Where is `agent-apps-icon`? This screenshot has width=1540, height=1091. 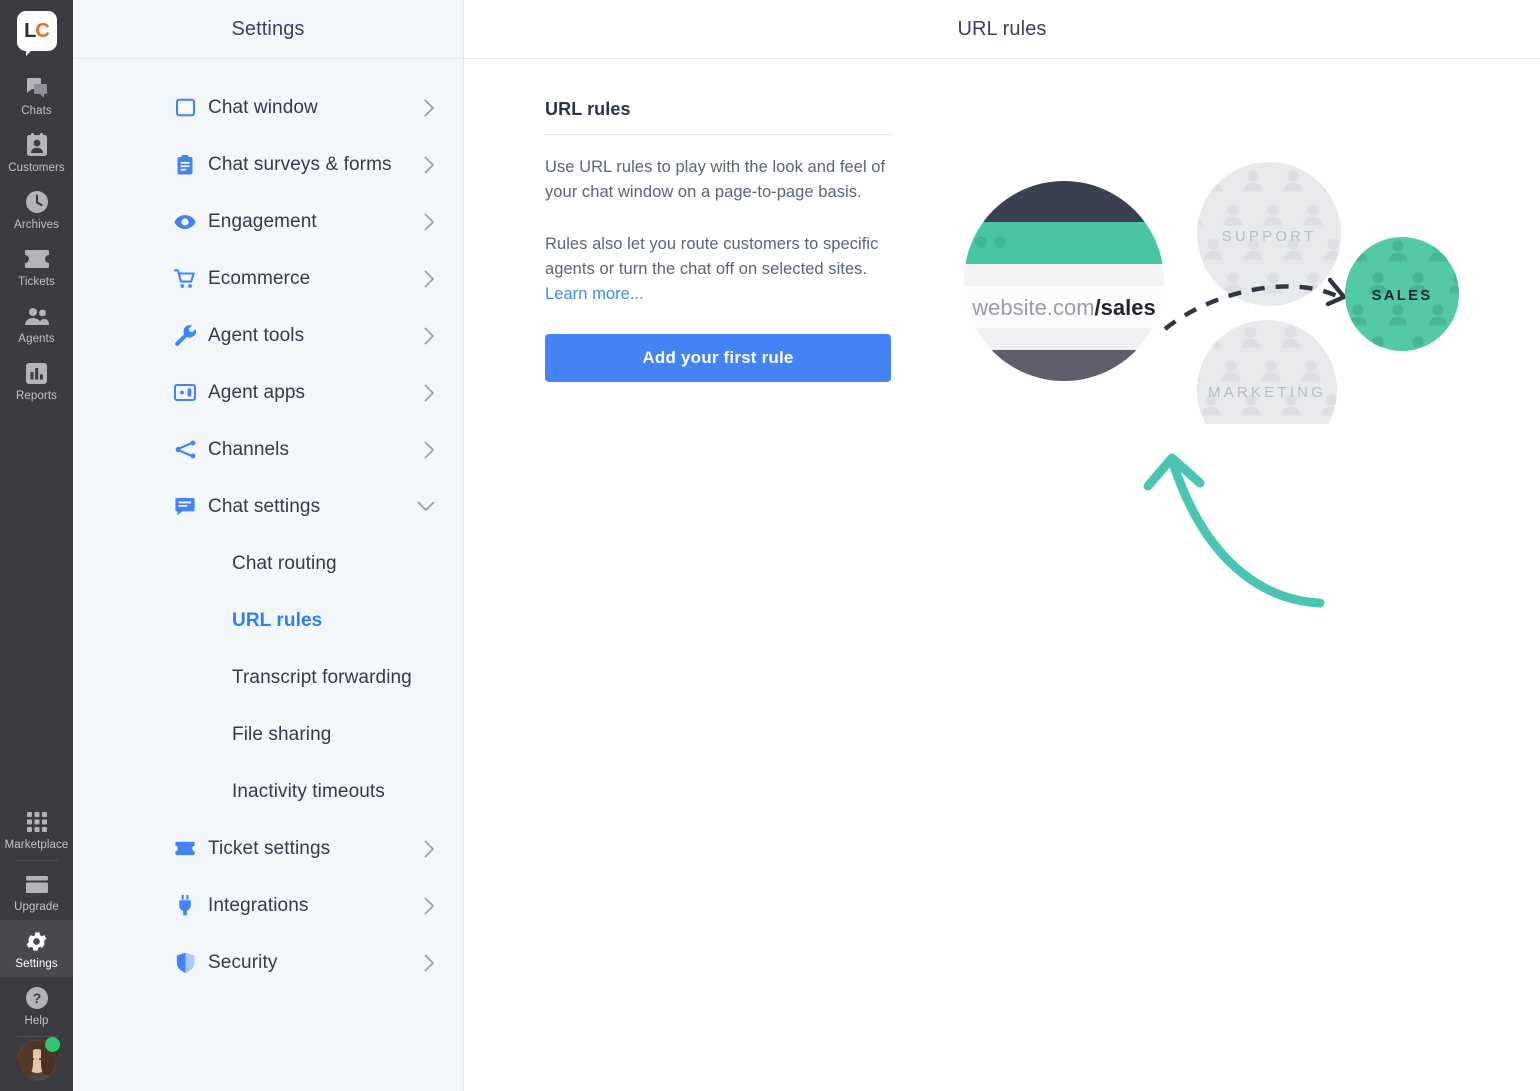
agent-apps-icon is located at coordinates (185, 393).